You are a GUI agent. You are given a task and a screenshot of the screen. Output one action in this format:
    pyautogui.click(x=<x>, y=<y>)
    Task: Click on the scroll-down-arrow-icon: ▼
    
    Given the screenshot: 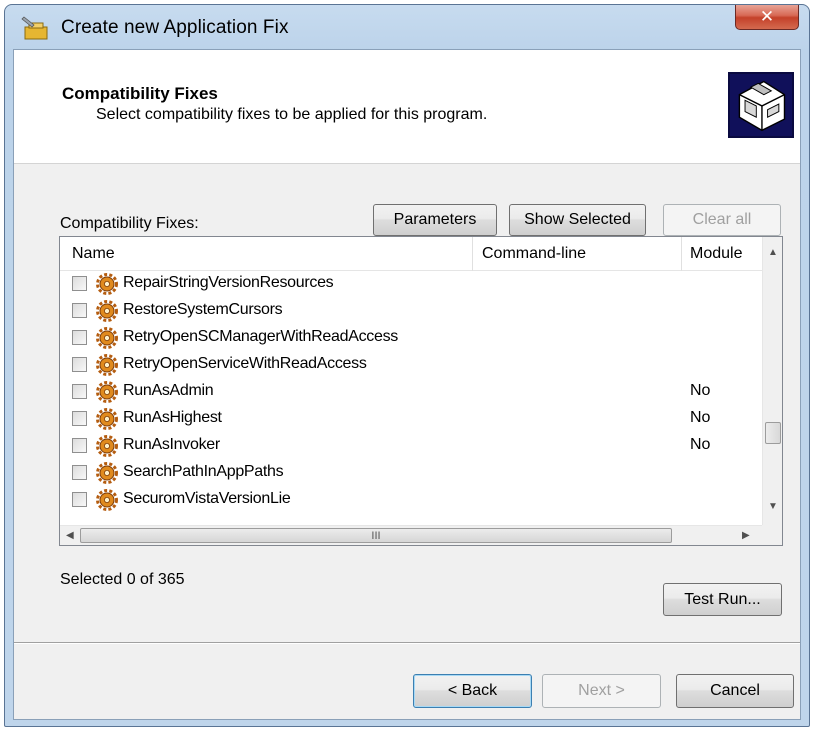 What is the action you would take?
    pyautogui.click(x=773, y=506)
    